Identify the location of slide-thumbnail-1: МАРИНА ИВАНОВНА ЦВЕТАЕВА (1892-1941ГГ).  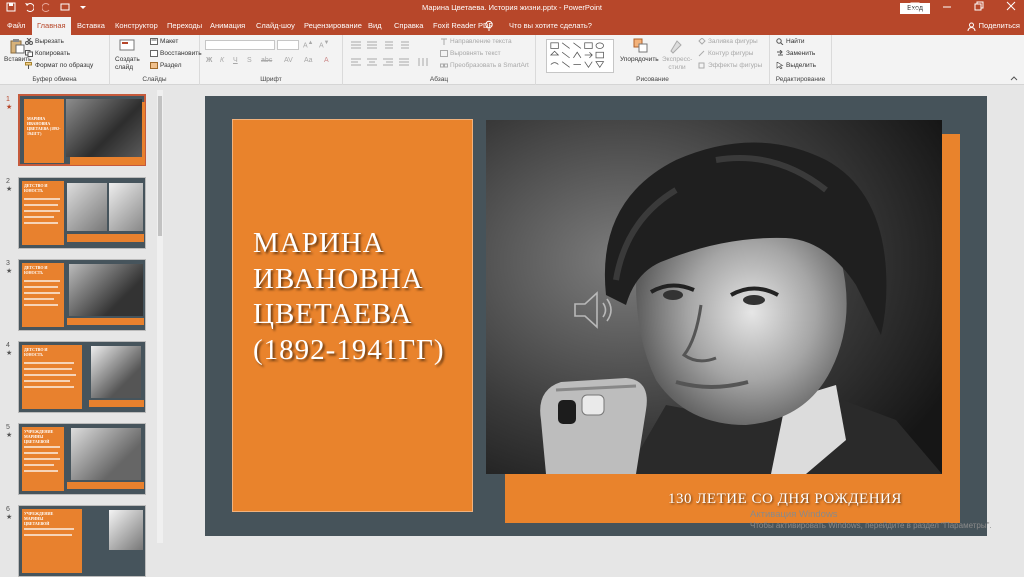
(82, 130).